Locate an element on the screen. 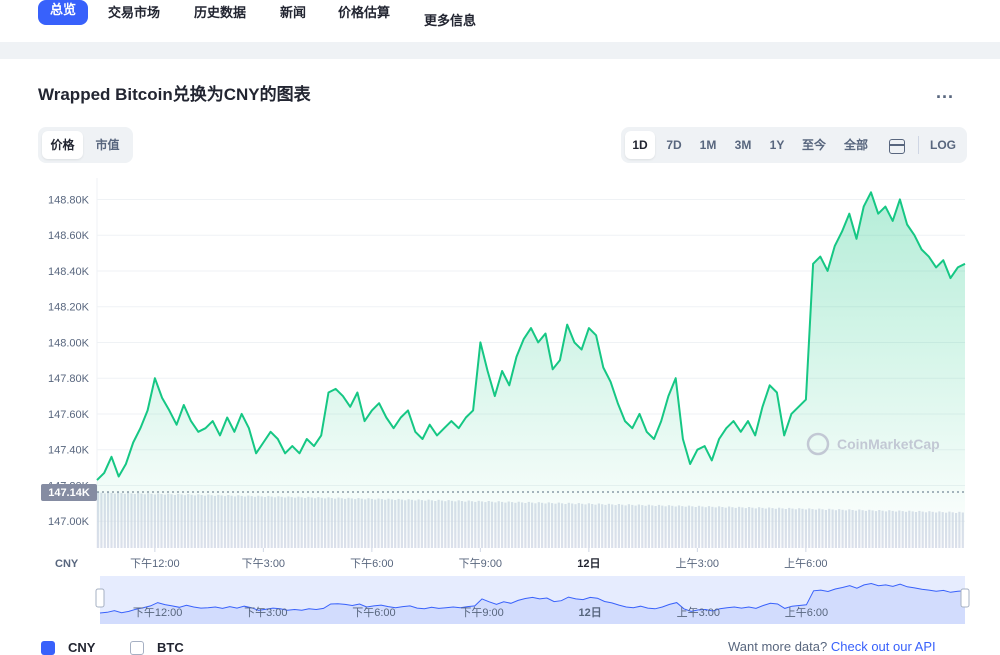 The height and width of the screenshot is (655, 1000). x-tick-label-0: 下午12:00 is located at coordinates (155, 563).